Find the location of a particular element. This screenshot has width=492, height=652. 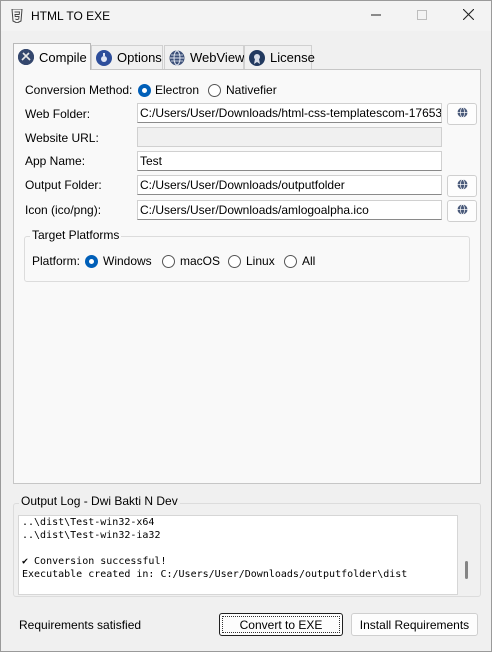

options-icon is located at coordinates (104, 57).